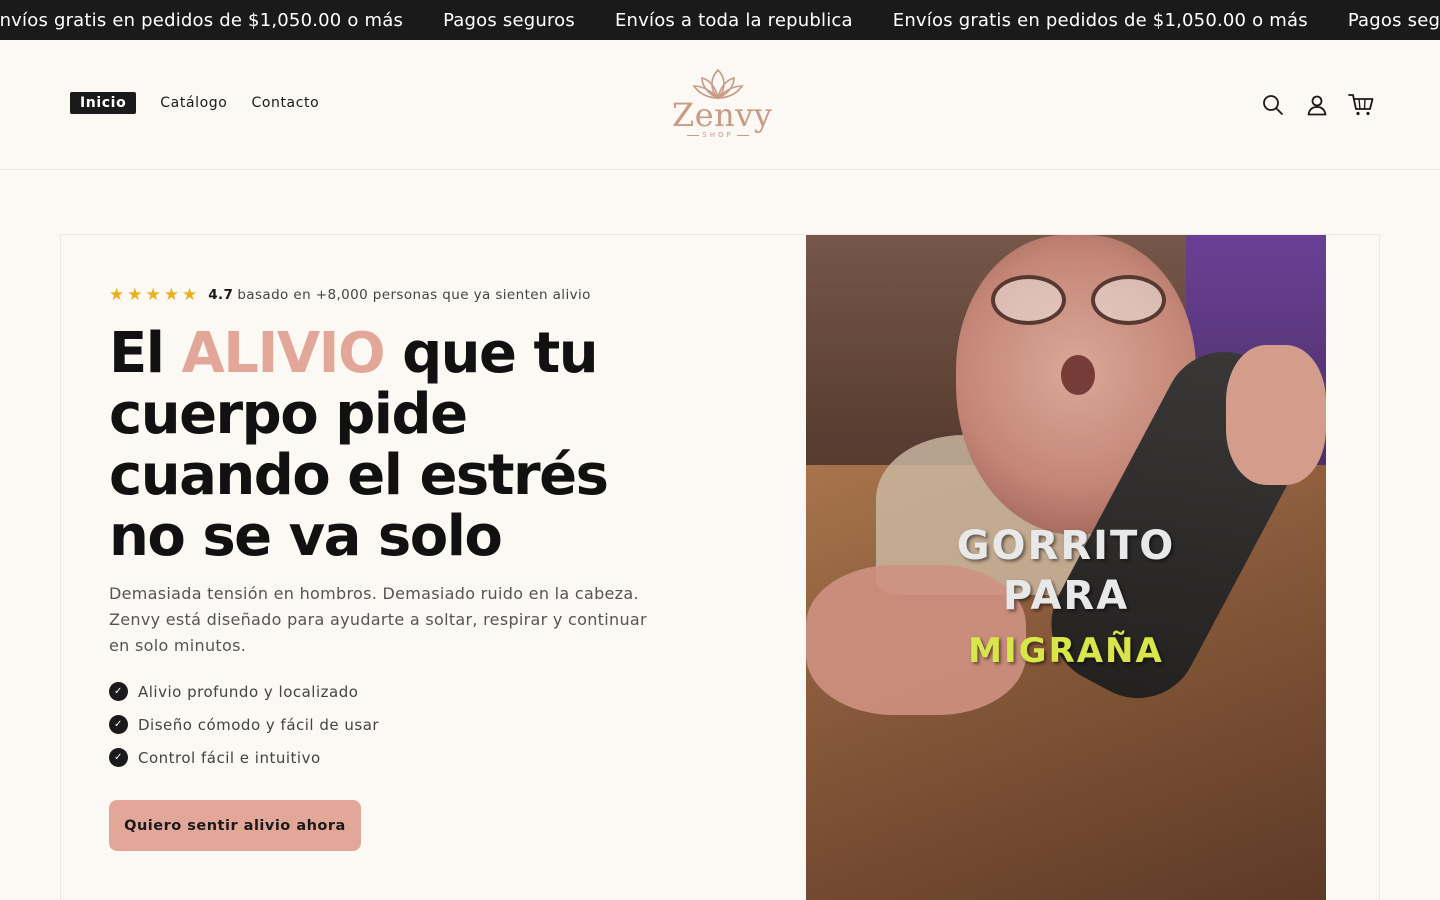 The image size is (1440, 900). Describe the element at coordinates (1066, 651) in the screenshot. I see `video-caption: MIGRAÑA` at that location.